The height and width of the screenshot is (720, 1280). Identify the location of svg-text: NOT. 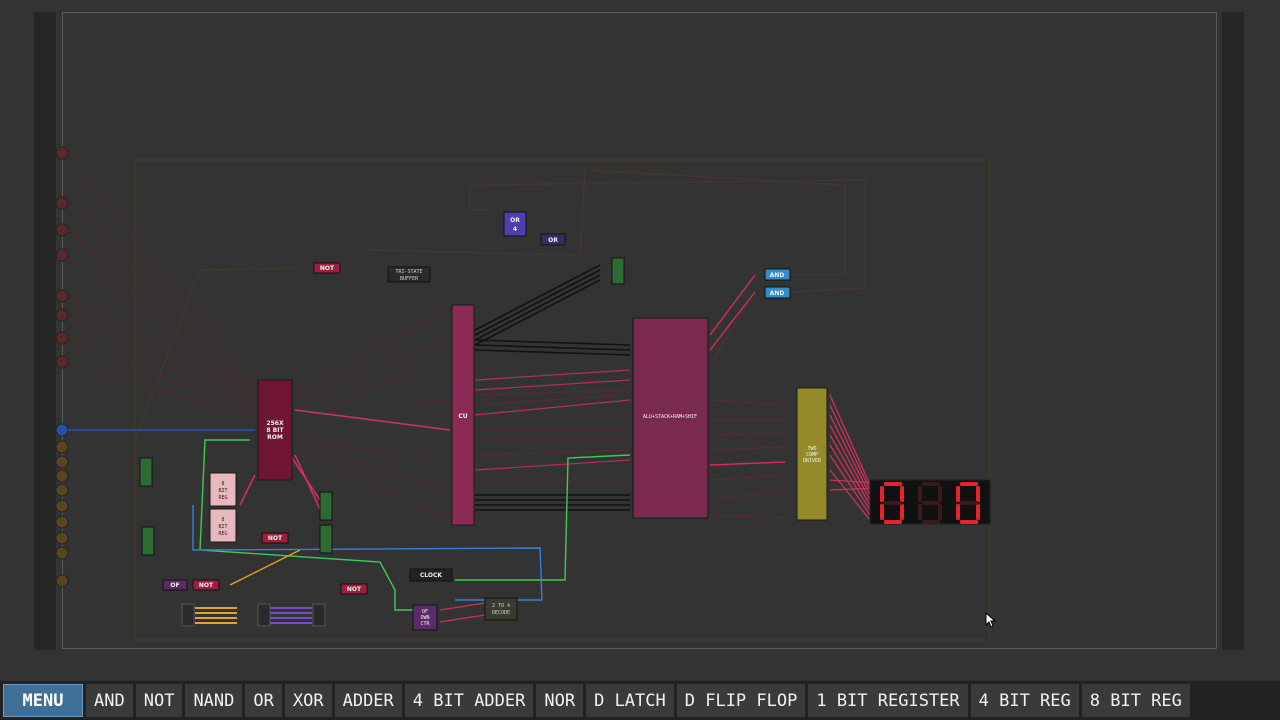
(206, 585).